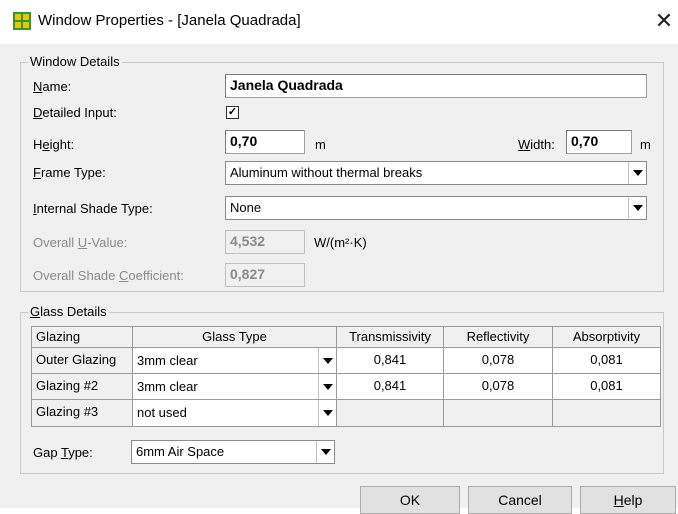 This screenshot has height=514, width=678. I want to click on reflectivity-cell, so click(498, 413).